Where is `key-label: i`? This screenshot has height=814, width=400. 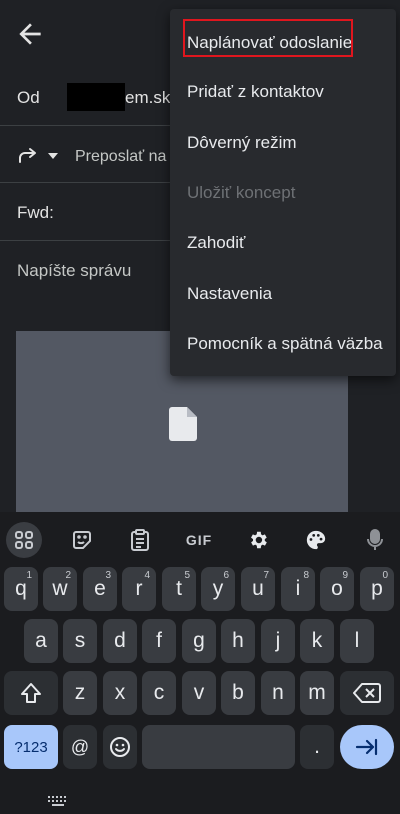 key-label: i is located at coordinates (298, 588).